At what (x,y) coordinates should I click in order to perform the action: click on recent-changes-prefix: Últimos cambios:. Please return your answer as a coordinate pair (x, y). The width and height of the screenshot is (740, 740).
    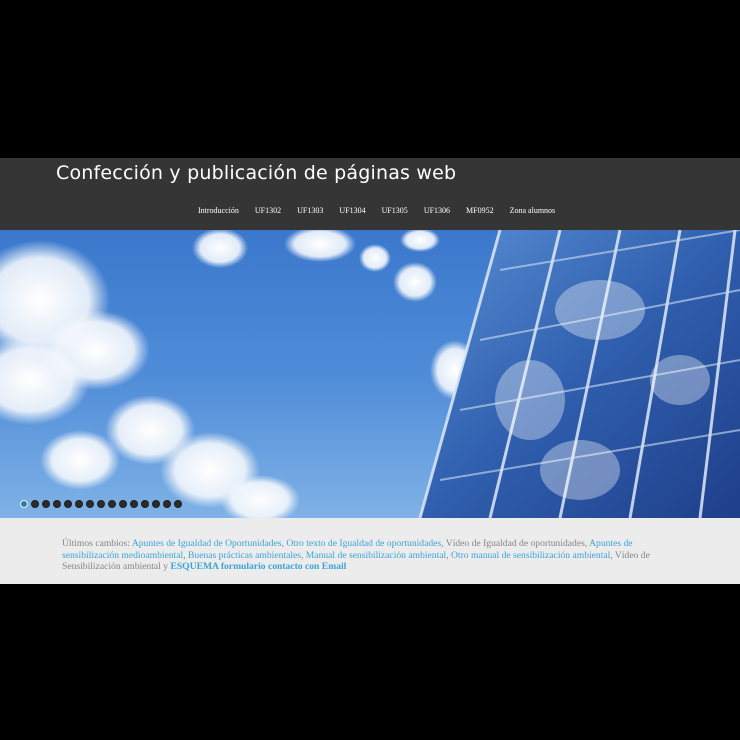
    Looking at the image, I should click on (97, 543).